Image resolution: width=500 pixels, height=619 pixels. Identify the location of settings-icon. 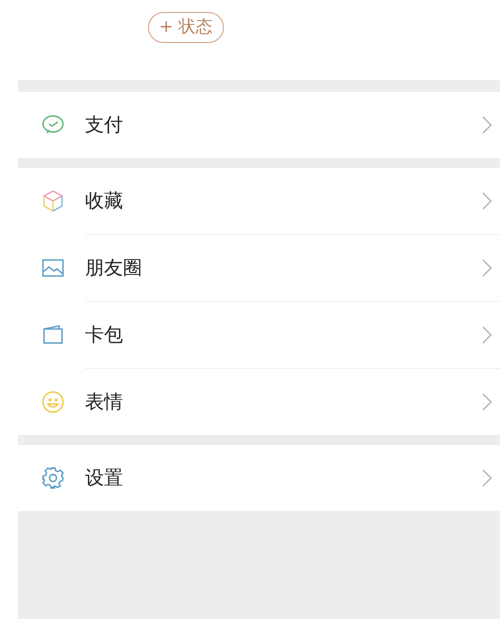
(52, 478).